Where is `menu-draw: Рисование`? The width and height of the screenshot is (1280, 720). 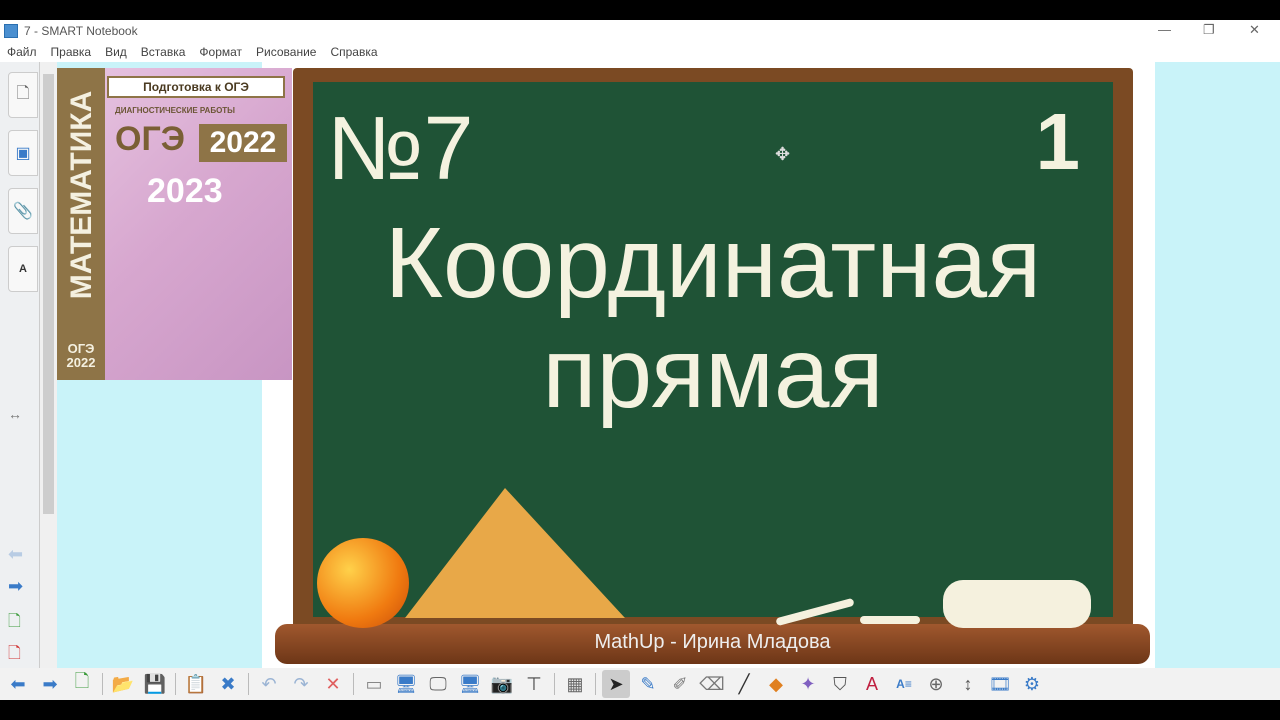
menu-draw: Рисование is located at coordinates (286, 52).